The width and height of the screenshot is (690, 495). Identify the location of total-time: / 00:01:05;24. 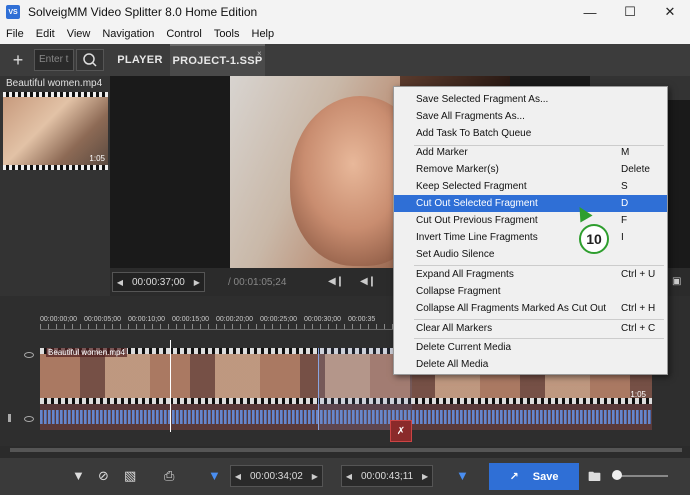
(257, 282).